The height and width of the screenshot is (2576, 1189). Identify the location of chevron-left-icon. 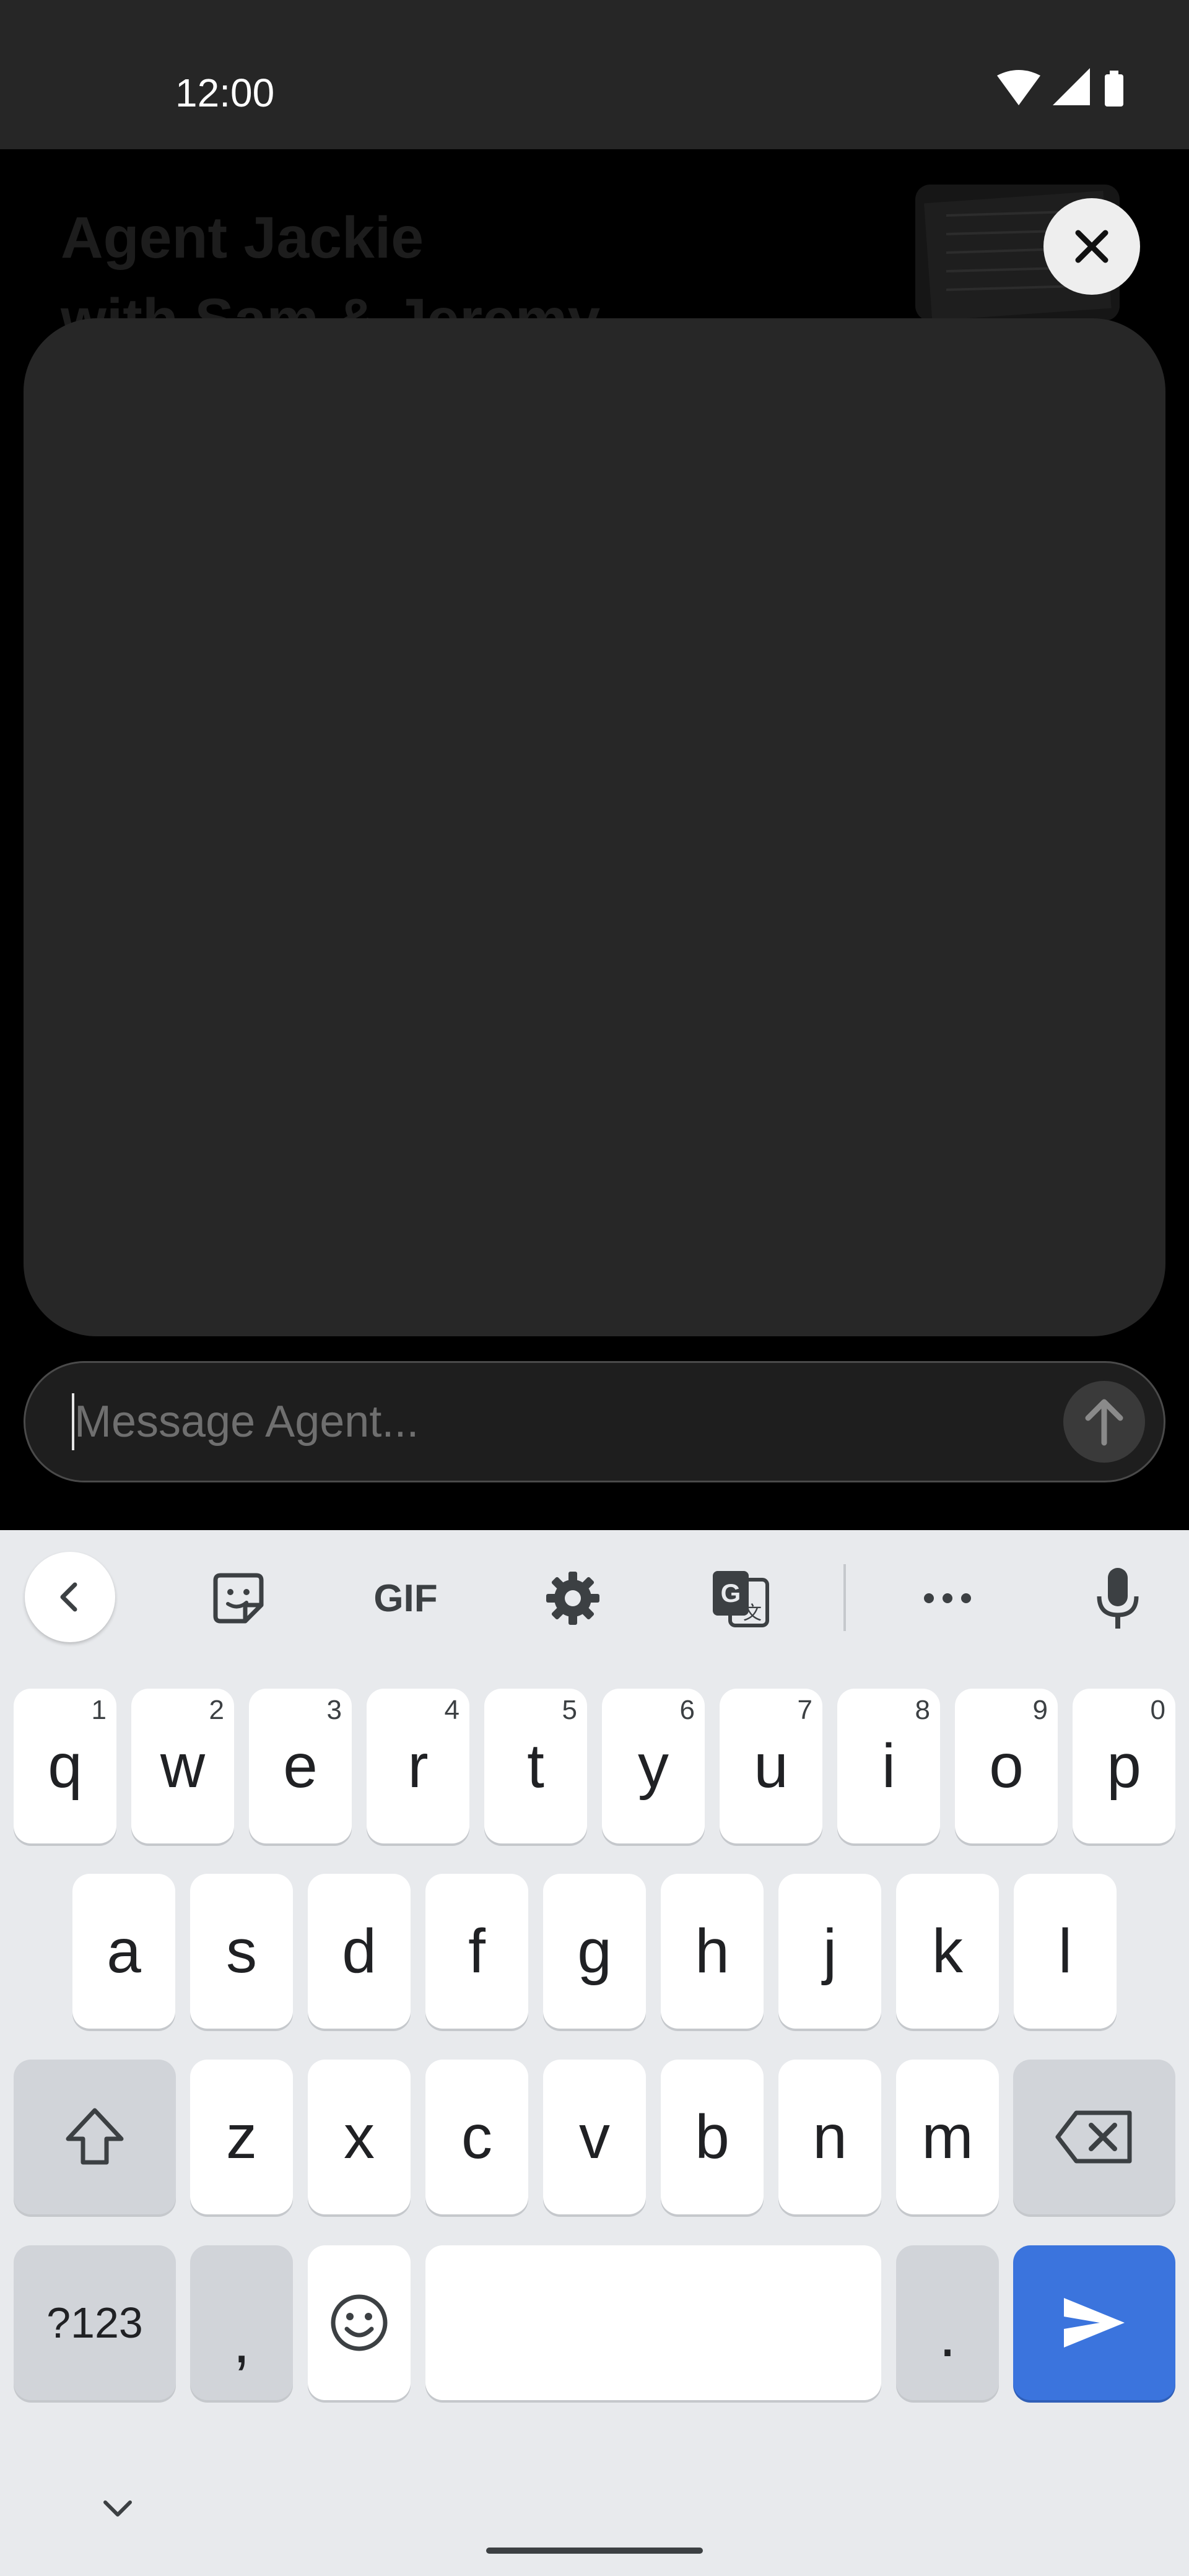
(68, 1597).